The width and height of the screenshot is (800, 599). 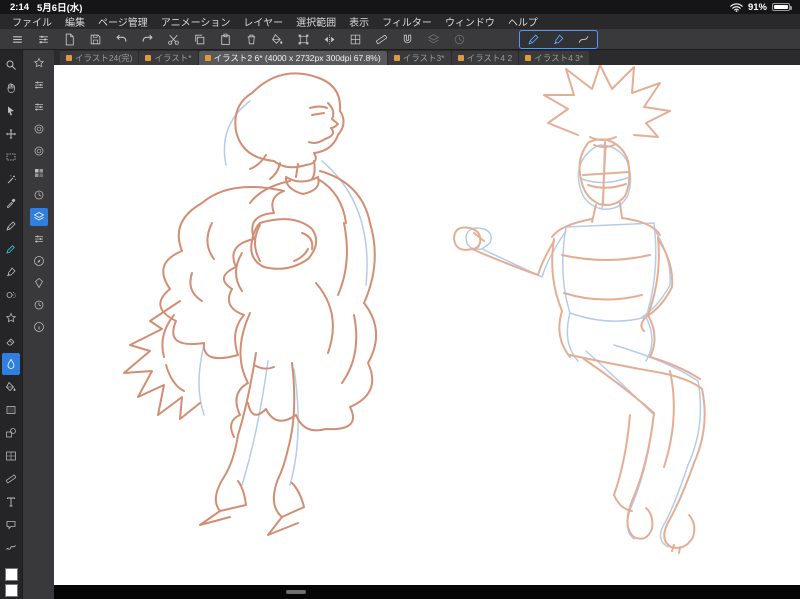 I want to click on tool-operation, so click(x=11, y=111).